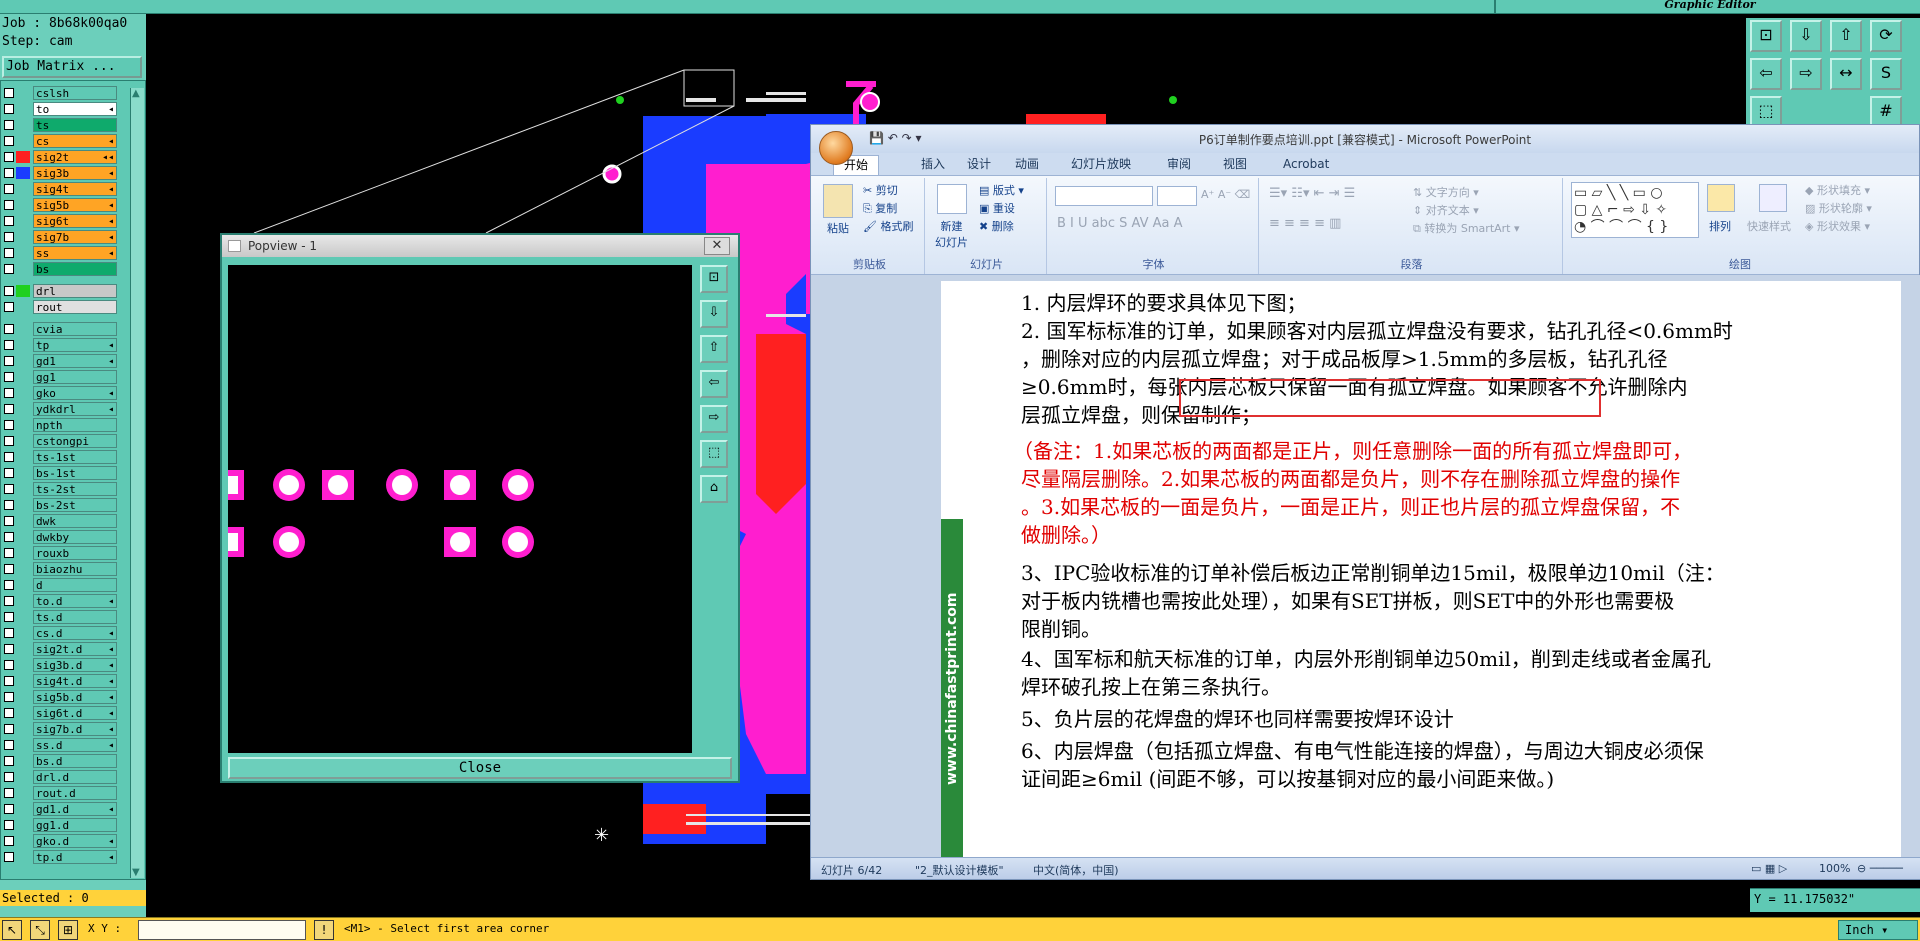  Describe the element at coordinates (714, 454) in the screenshot. I see `zoom-window-icon: ⬚` at that location.